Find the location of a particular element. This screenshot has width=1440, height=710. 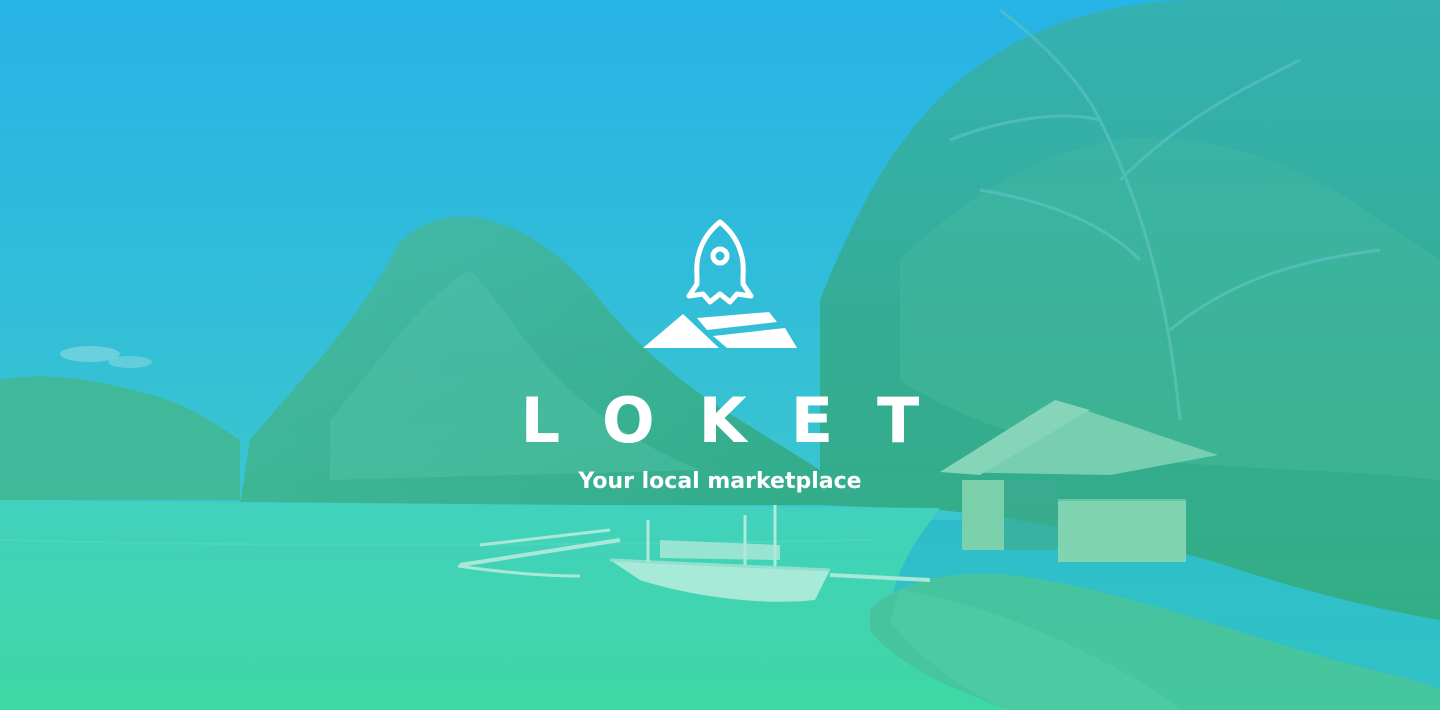

brand-name: LOKET is located at coordinates (742, 420).